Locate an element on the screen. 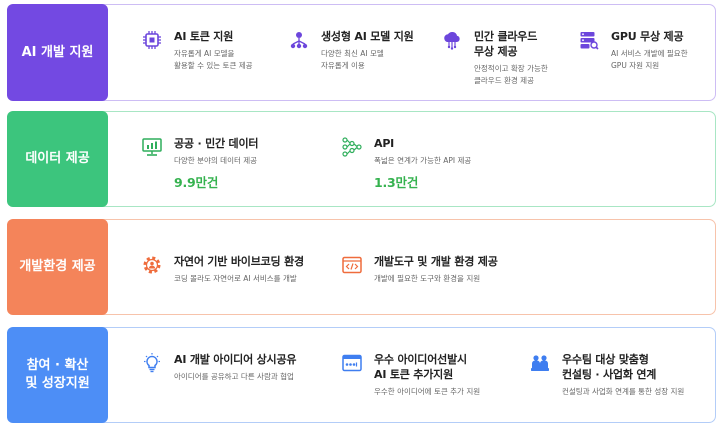 The image size is (720, 426). item-gpu: GPU 무상 제공 AI 서비스 개발에 필요한 GPU 자원 지원 is located at coordinates (633, 50).